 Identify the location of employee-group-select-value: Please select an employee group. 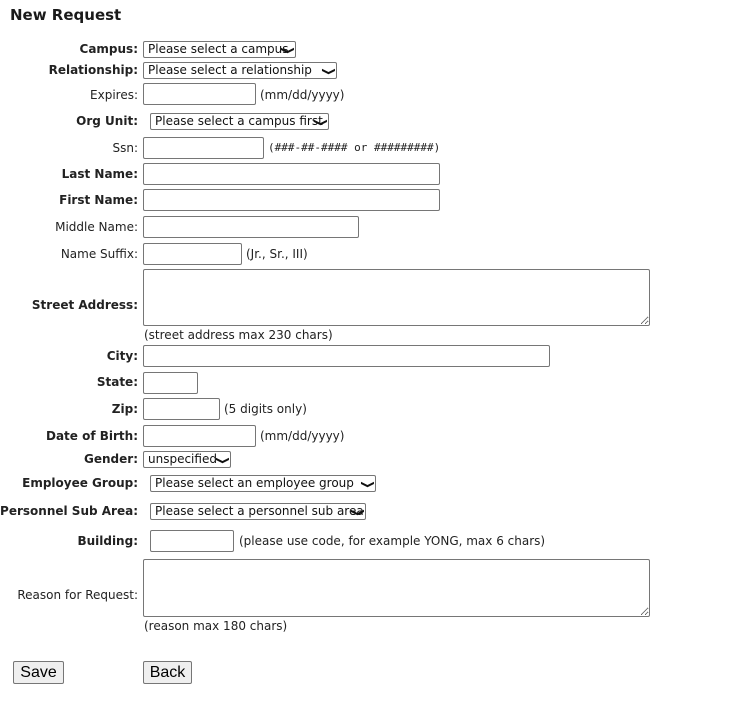
(254, 483).